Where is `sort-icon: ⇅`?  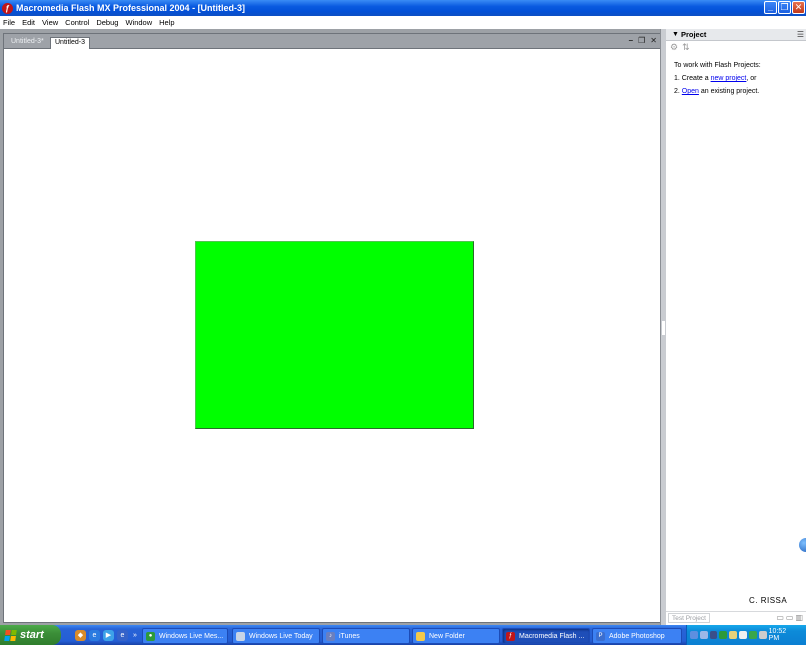
sort-icon: ⇅ is located at coordinates (686, 47).